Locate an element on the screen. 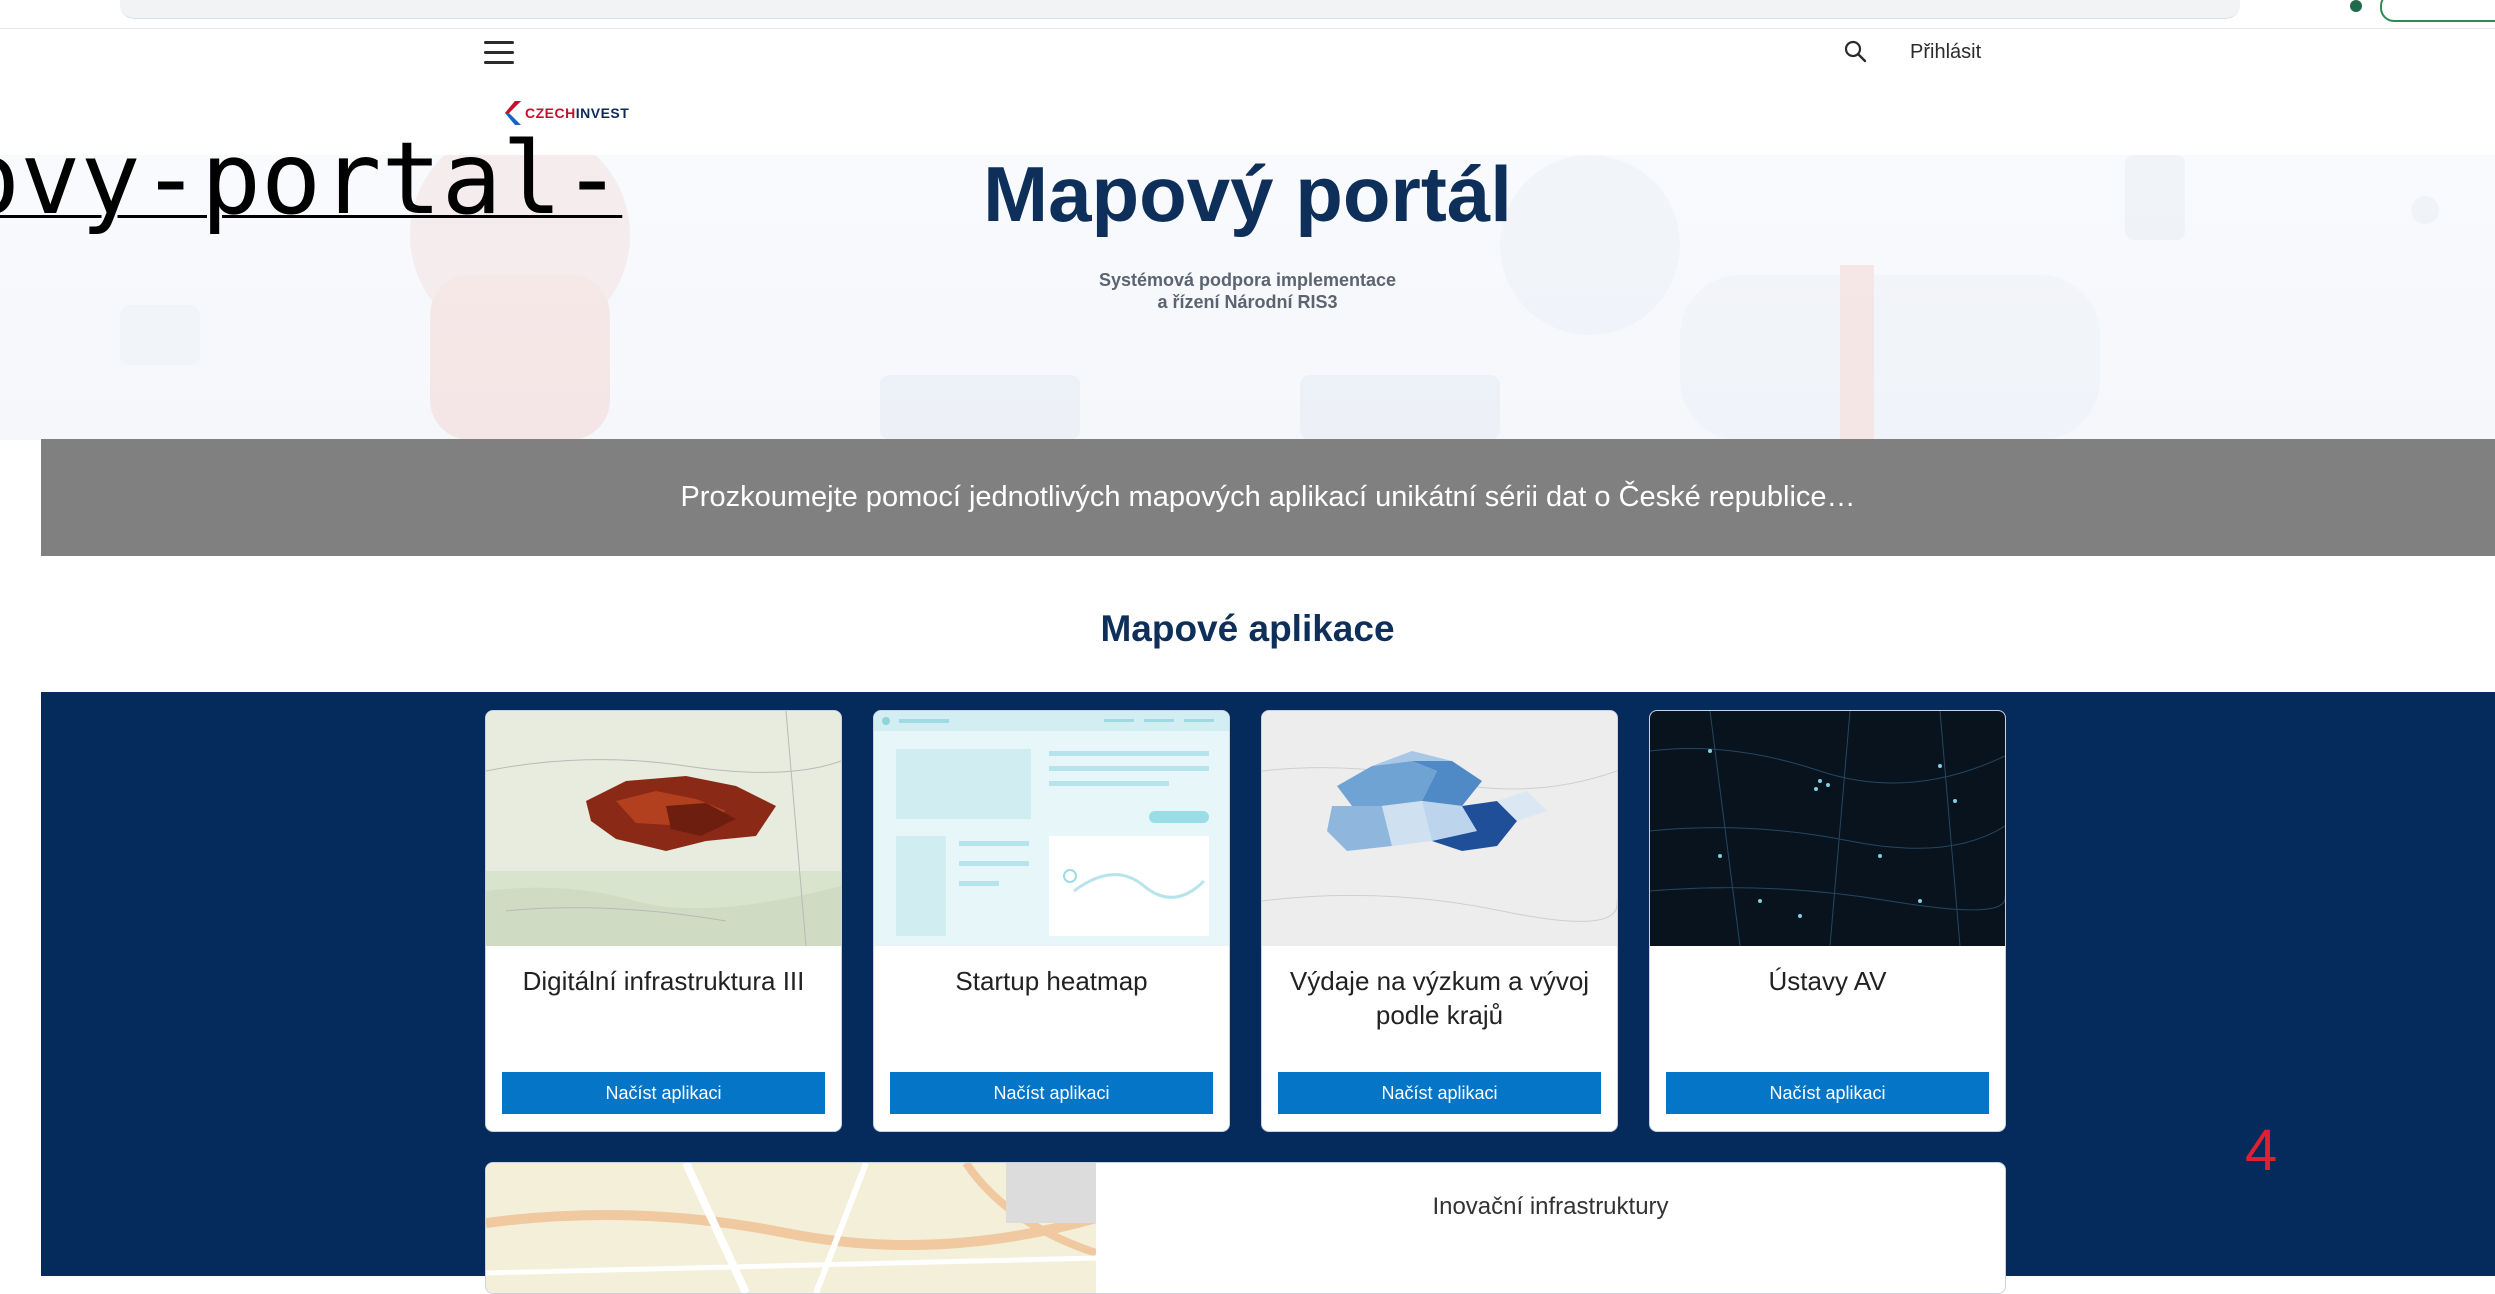 The height and width of the screenshot is (1294, 2495). url-text-overlay: ovy-portal- is located at coordinates (330, 185).